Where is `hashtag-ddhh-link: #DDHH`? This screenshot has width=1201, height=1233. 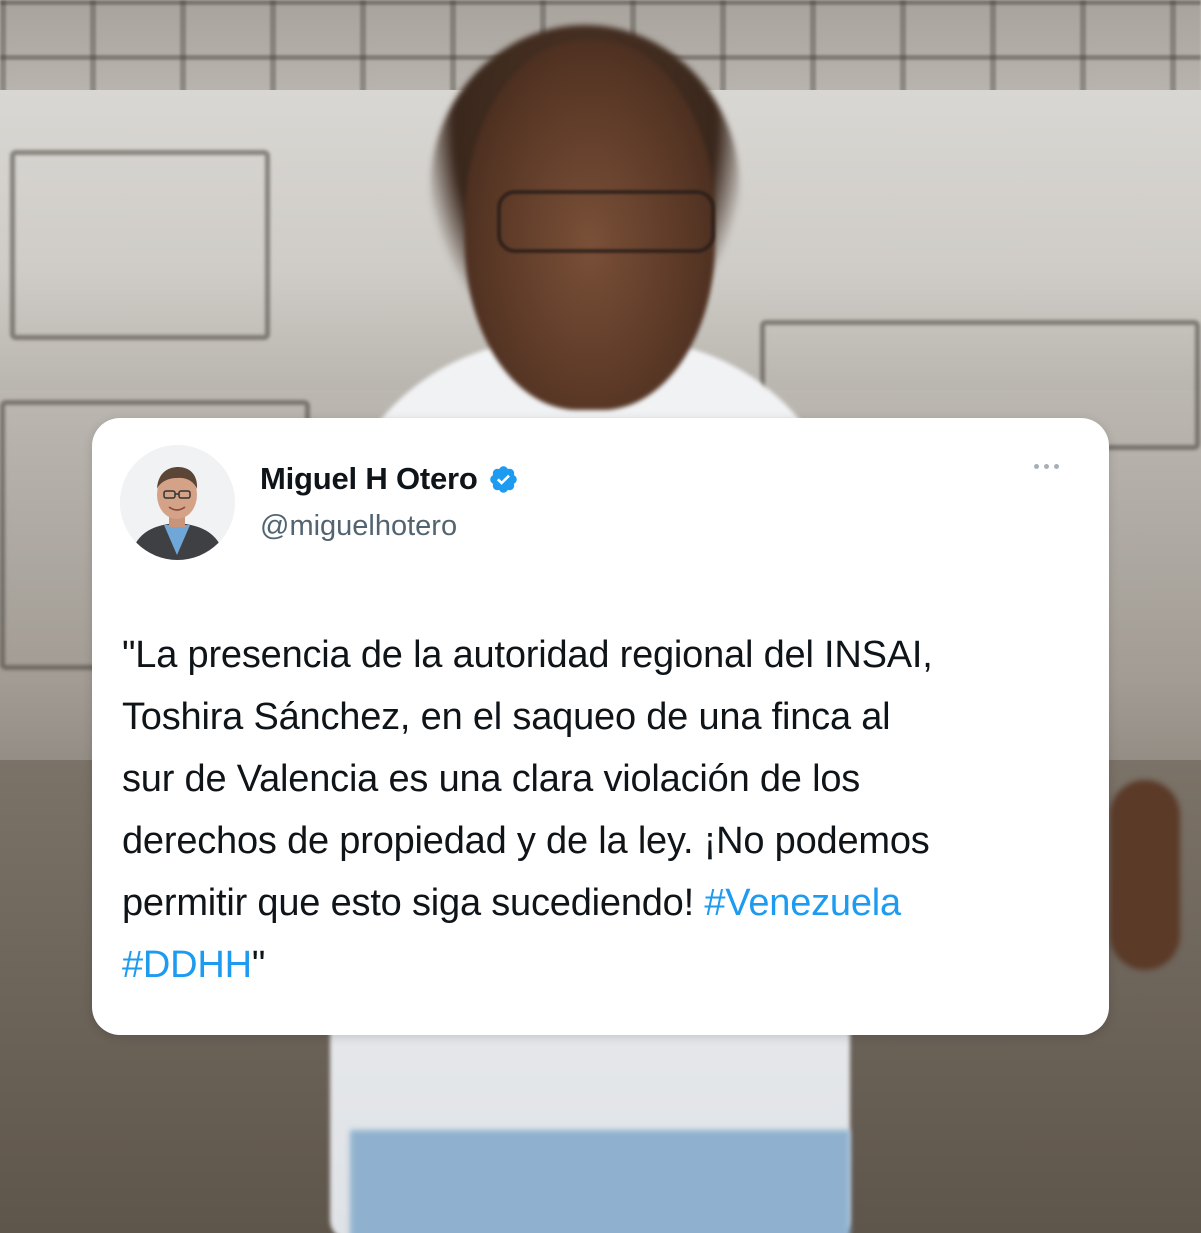 hashtag-ddhh-link: #DDHH is located at coordinates (187, 965).